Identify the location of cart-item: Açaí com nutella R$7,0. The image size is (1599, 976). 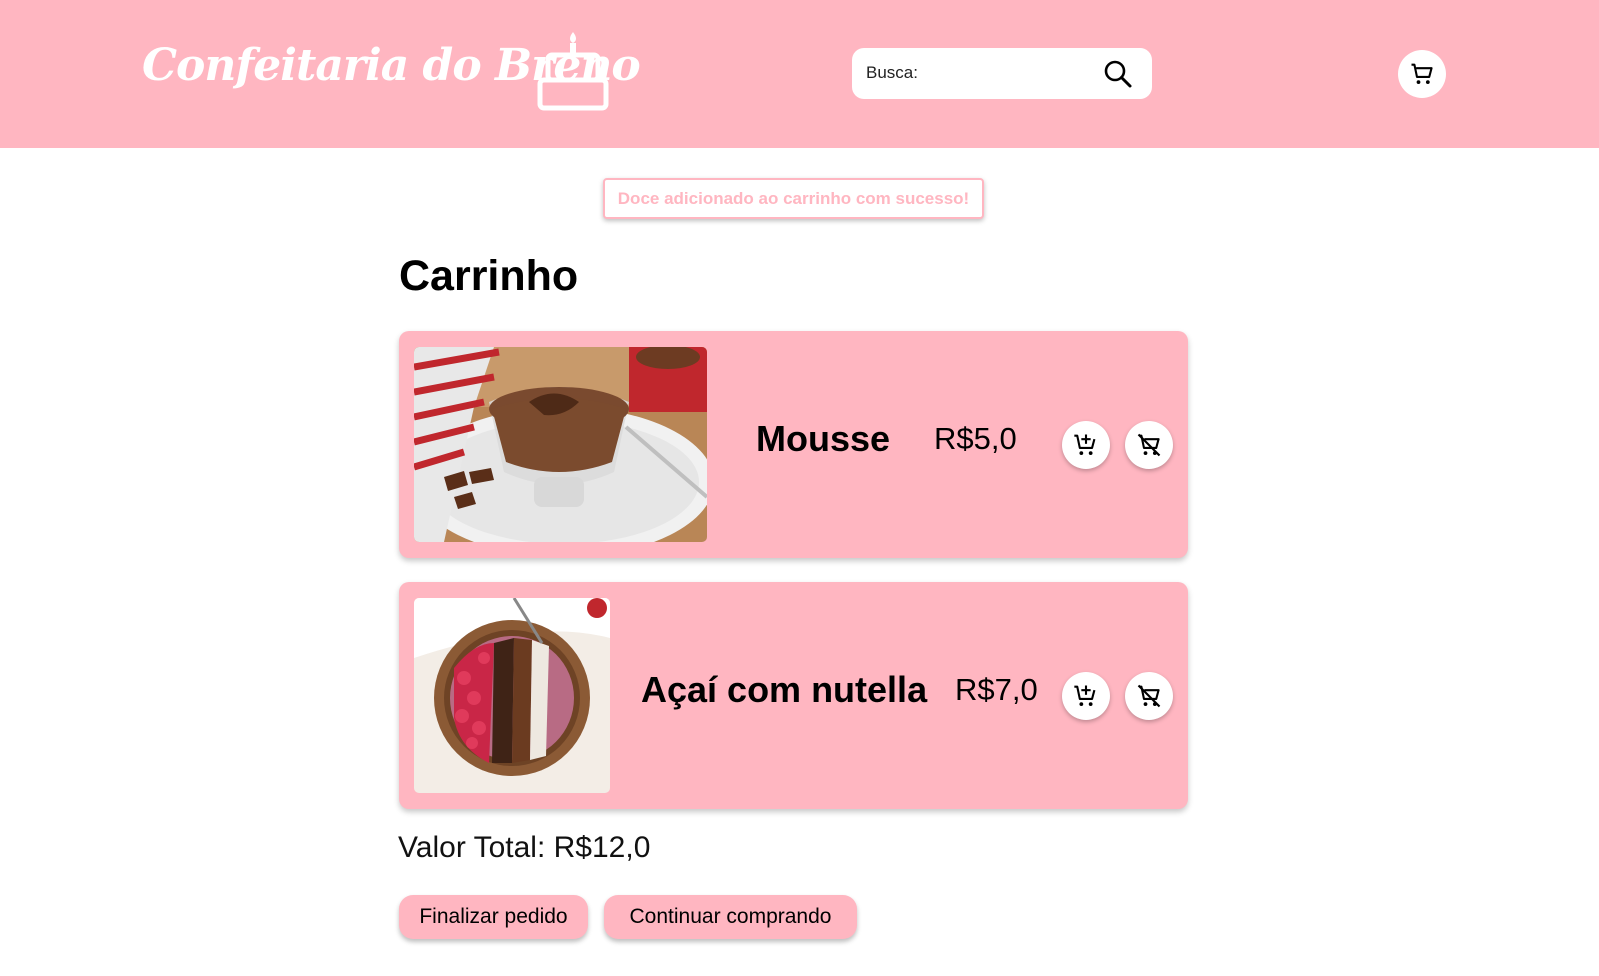
(793, 695).